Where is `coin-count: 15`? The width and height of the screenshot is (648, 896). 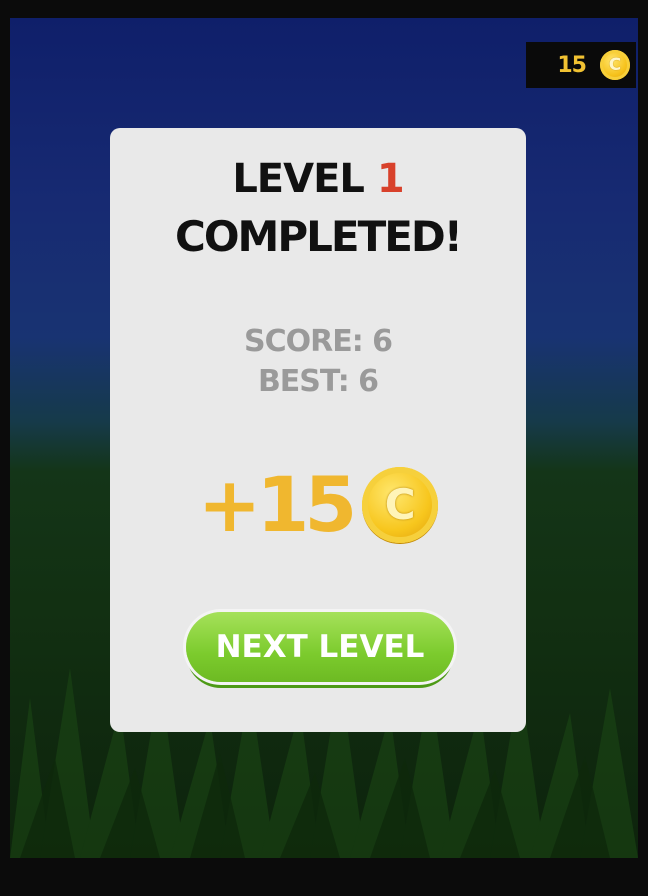
coin-count: 15 is located at coordinates (572, 65).